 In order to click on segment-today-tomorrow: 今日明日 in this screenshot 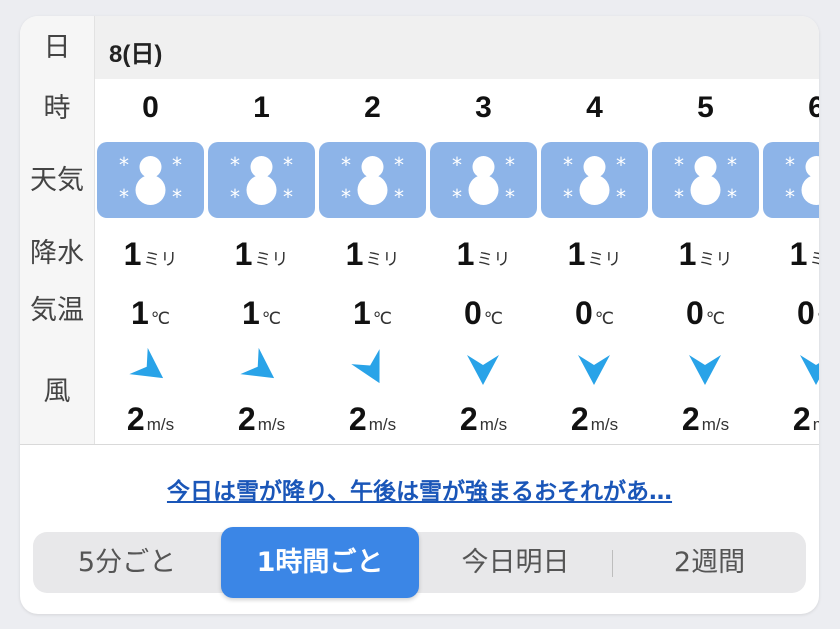, I will do `click(515, 562)`.